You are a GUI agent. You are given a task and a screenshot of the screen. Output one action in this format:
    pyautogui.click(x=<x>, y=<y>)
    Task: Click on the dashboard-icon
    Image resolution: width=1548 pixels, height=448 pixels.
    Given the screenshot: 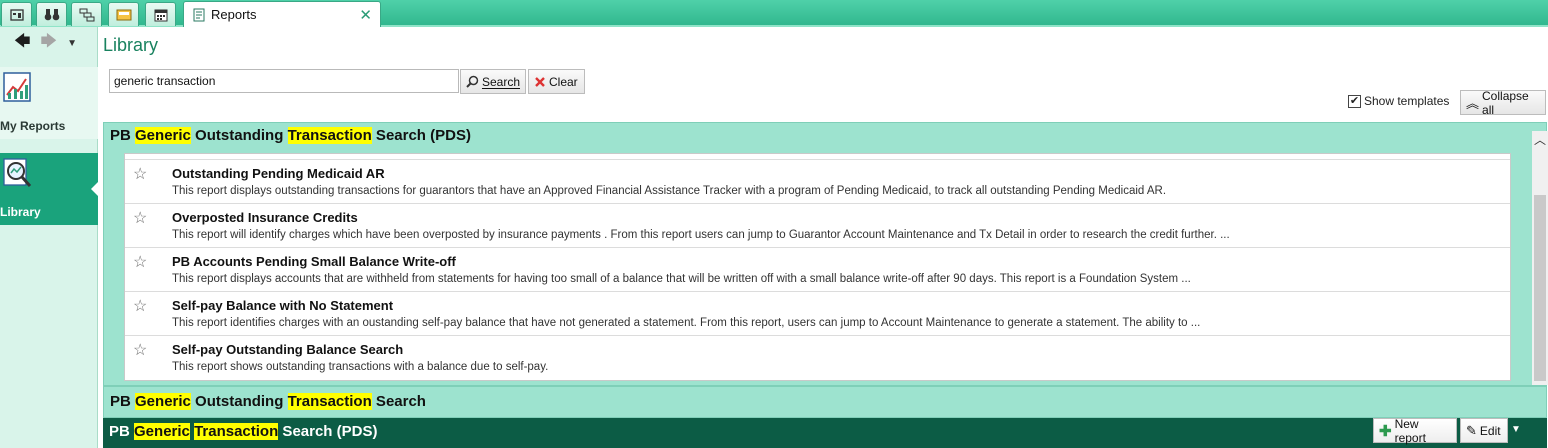 What is the action you would take?
    pyautogui.click(x=16, y=14)
    